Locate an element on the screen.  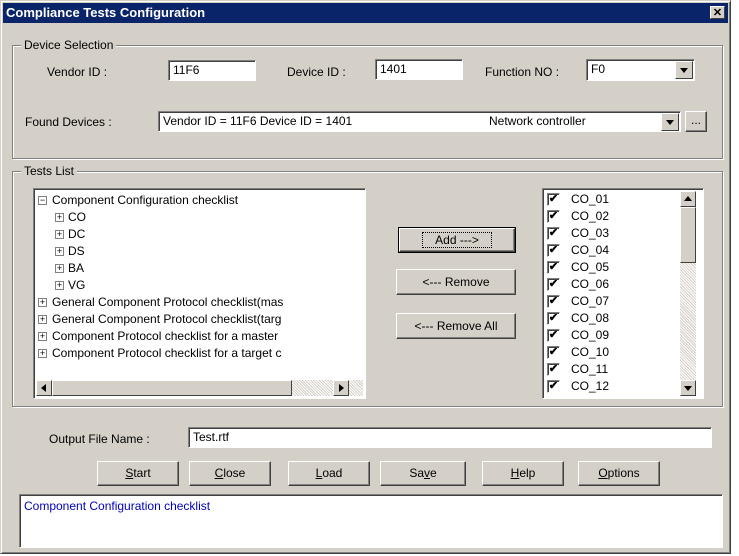
options-mnemonic: O is located at coordinates (603, 473).